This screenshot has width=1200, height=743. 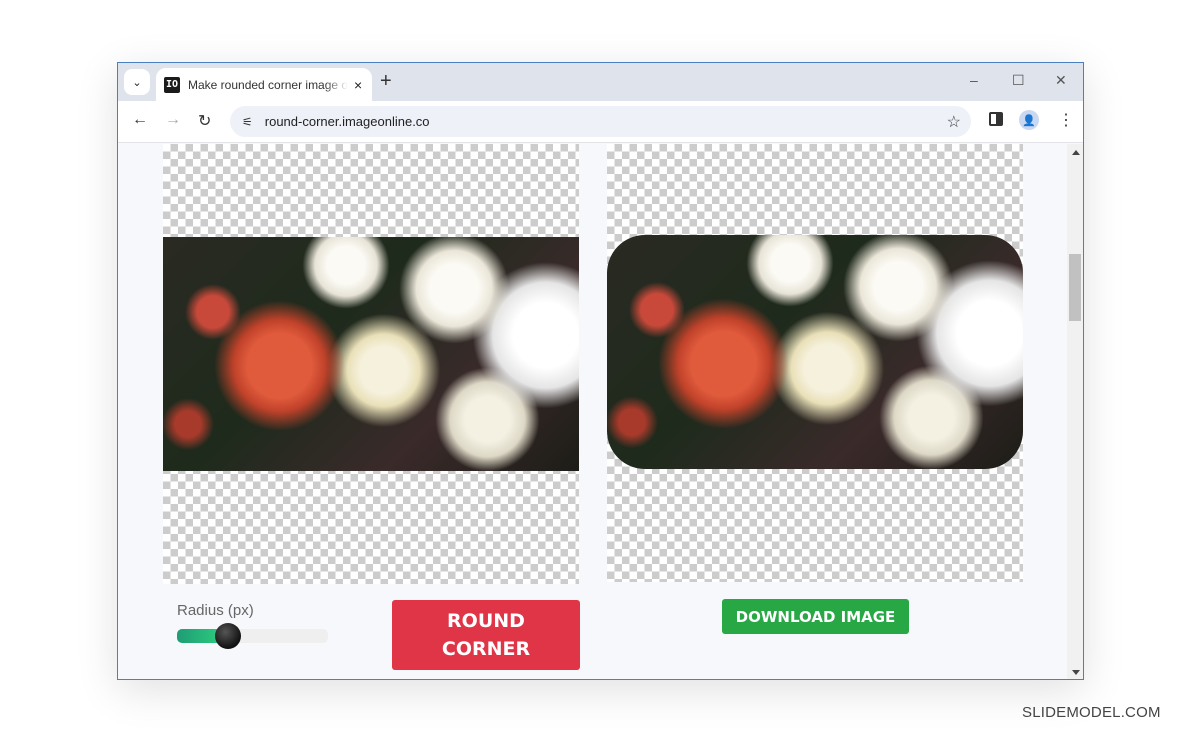 I want to click on scroll-thumb, so click(x=1075, y=287).